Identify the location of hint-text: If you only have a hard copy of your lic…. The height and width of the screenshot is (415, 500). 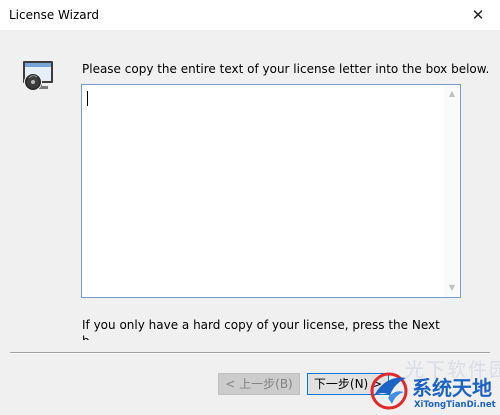
(261, 325).